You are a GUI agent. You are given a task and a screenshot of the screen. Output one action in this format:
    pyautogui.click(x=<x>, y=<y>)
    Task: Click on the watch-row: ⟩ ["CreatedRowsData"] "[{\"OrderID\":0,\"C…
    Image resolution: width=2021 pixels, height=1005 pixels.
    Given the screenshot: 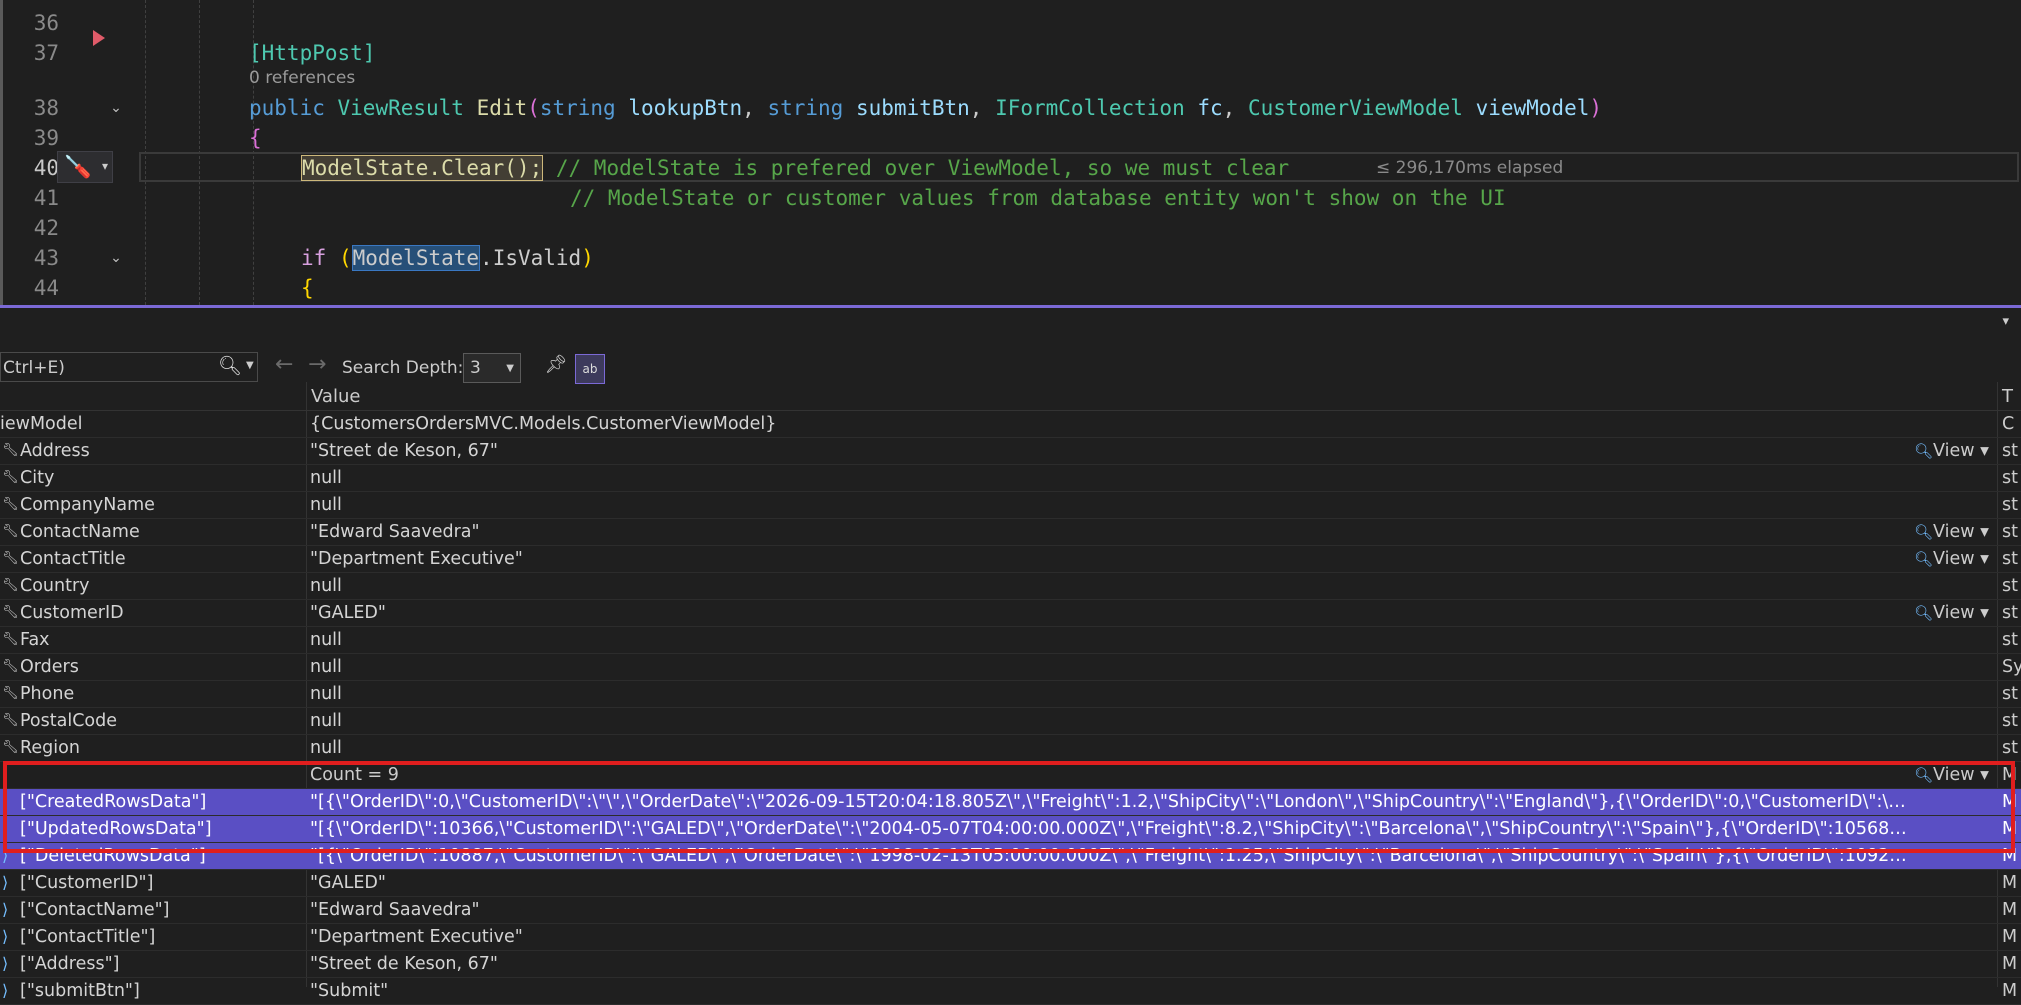 What is the action you would take?
    pyautogui.click(x=1010, y=802)
    